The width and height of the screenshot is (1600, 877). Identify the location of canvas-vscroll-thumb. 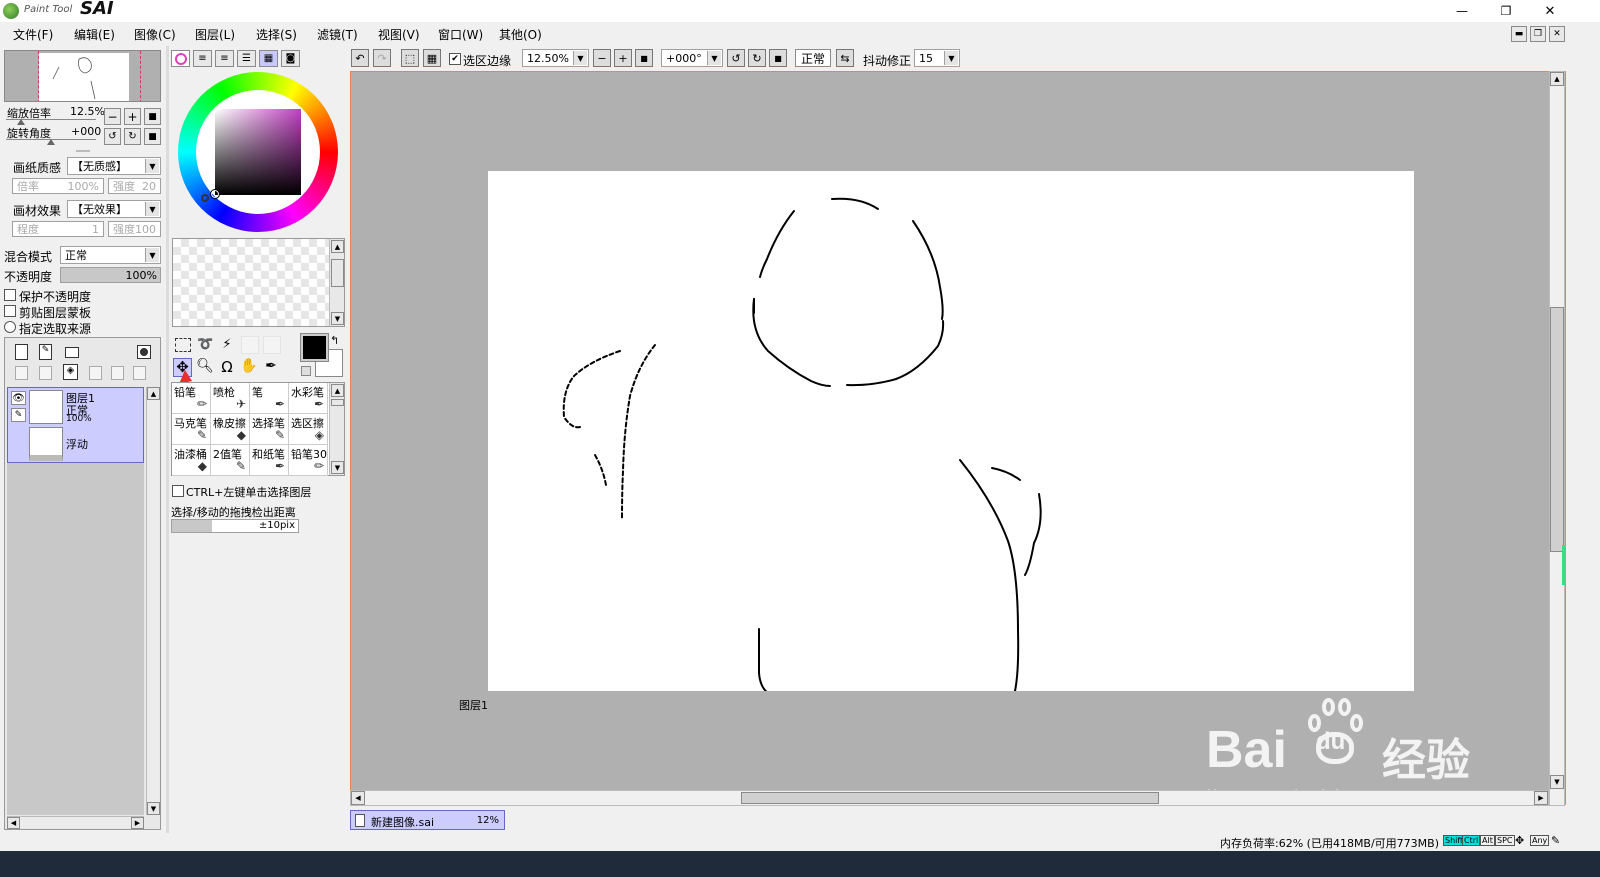
(1557, 429).